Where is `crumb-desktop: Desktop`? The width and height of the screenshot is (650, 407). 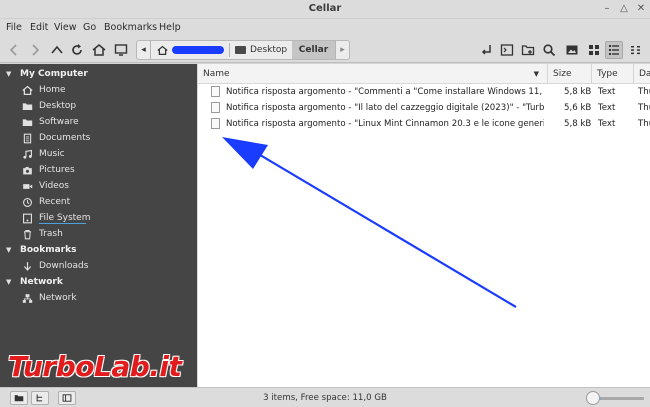 crumb-desktop: Desktop is located at coordinates (261, 50).